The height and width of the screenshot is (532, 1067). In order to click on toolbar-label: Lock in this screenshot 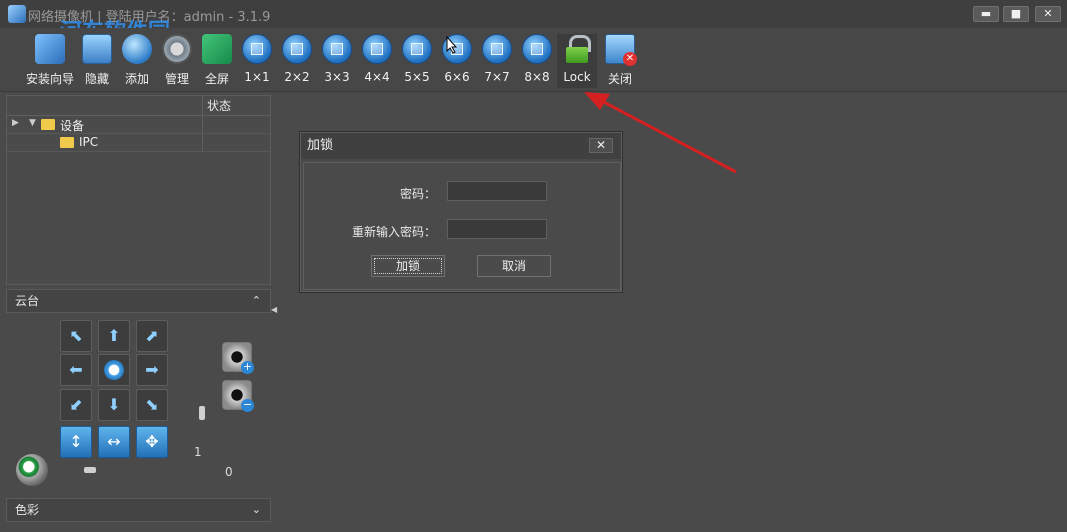, I will do `click(577, 77)`.